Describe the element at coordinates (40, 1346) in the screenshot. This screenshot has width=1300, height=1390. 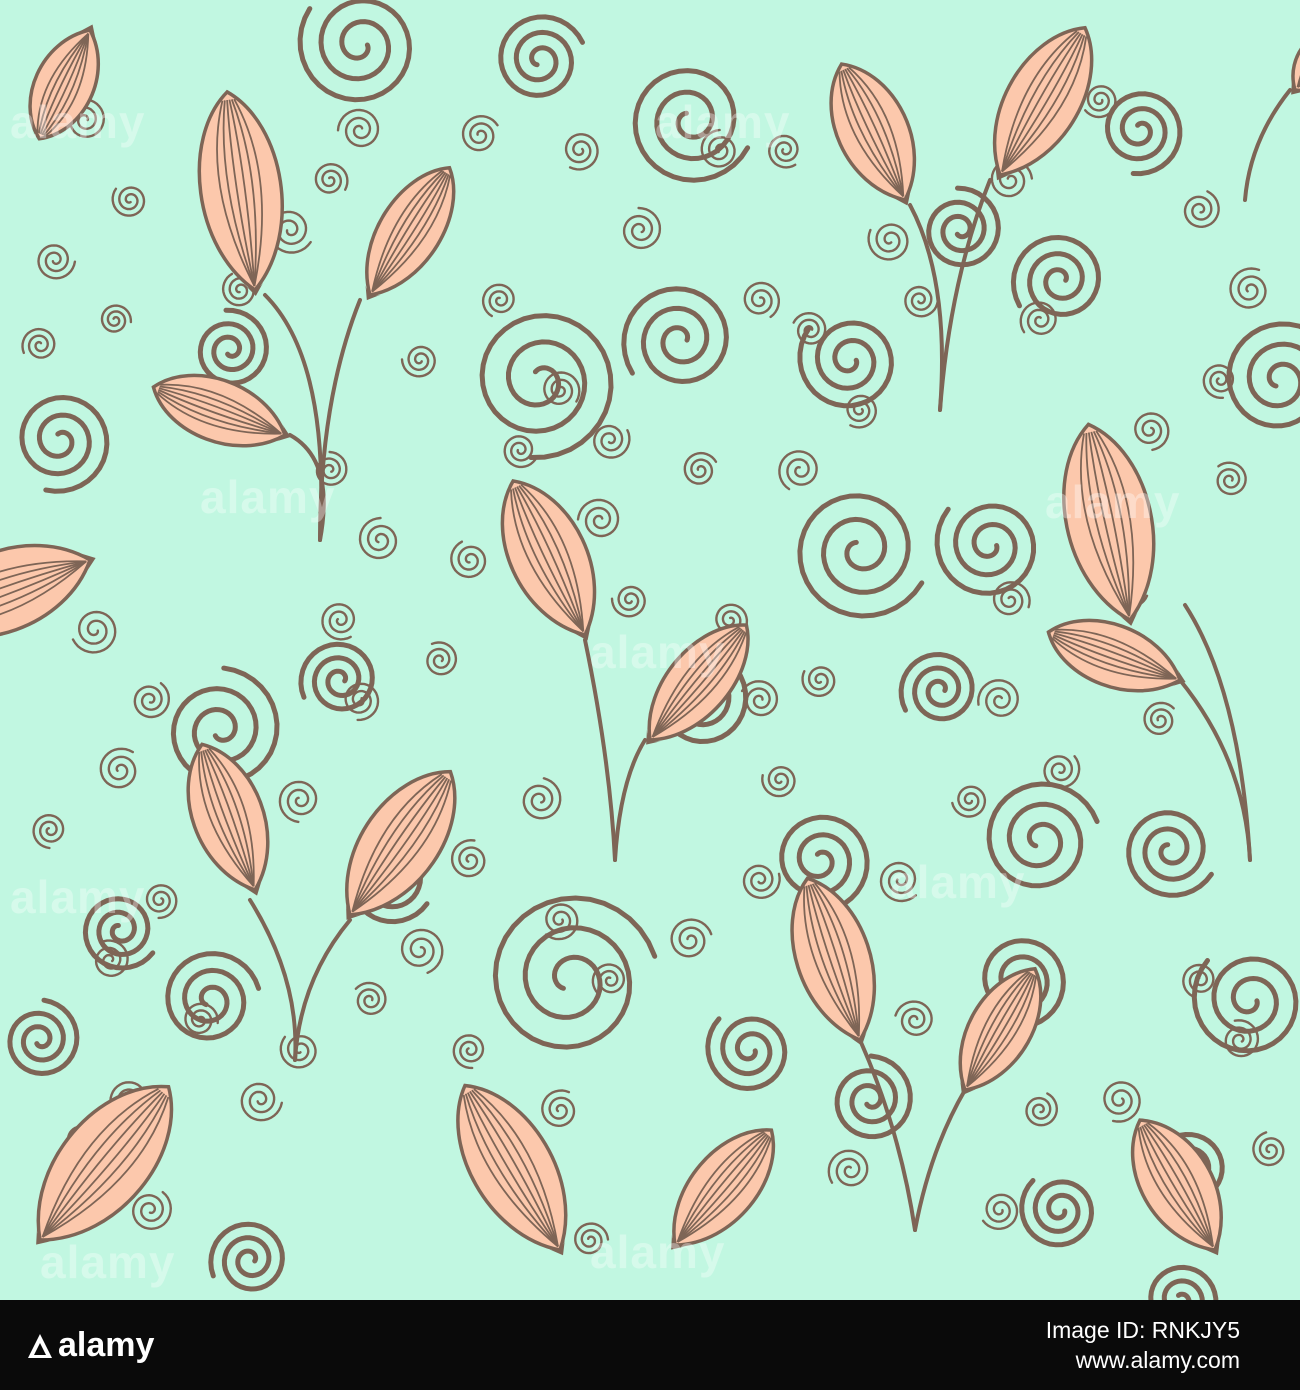
I see `alamy-logo-icon` at that location.